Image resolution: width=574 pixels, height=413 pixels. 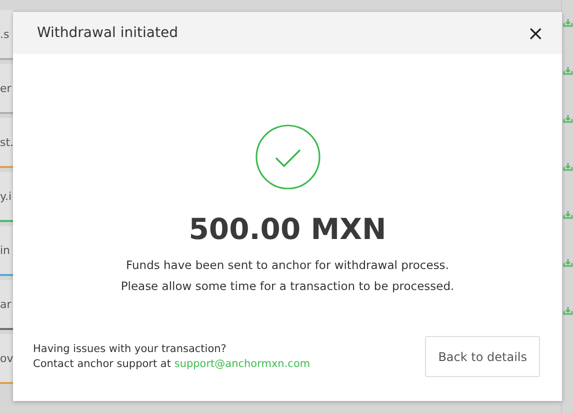 I want to click on message-text: Funds have been sent to anchor for withdrawal process., so click(x=287, y=265).